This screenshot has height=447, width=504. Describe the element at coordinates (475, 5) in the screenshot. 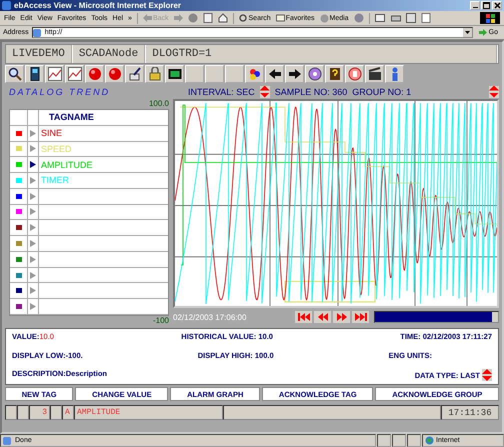

I see `minimize-button` at that location.